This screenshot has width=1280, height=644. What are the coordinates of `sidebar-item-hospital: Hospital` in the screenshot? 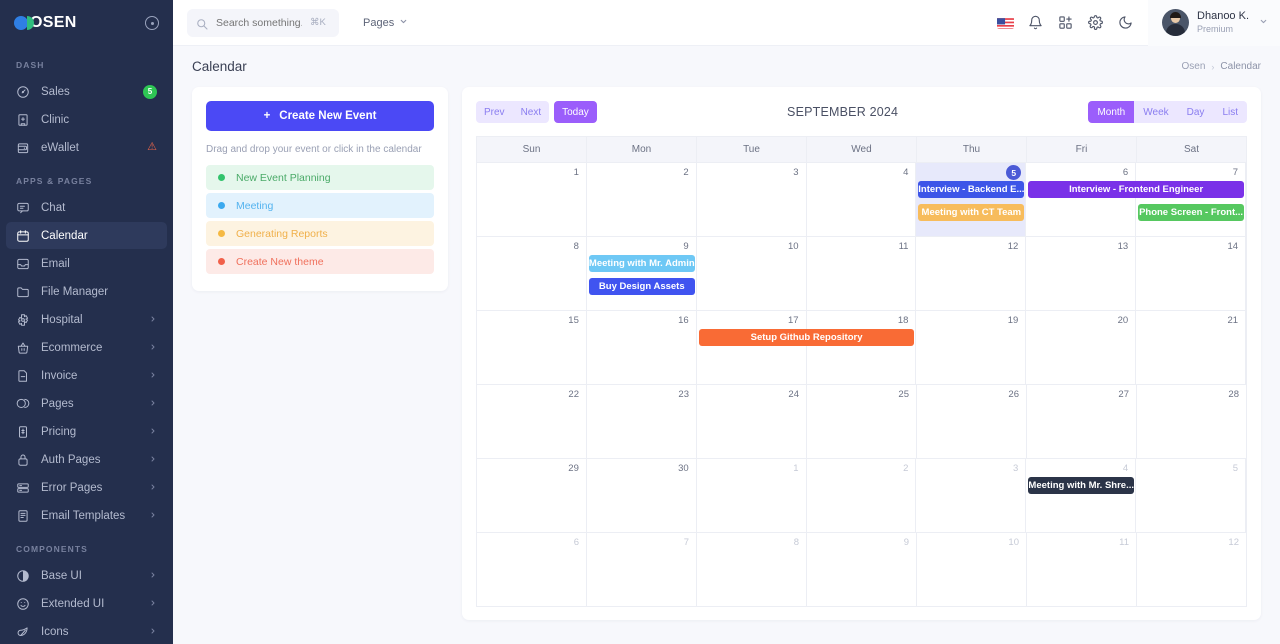 It's located at (86, 319).